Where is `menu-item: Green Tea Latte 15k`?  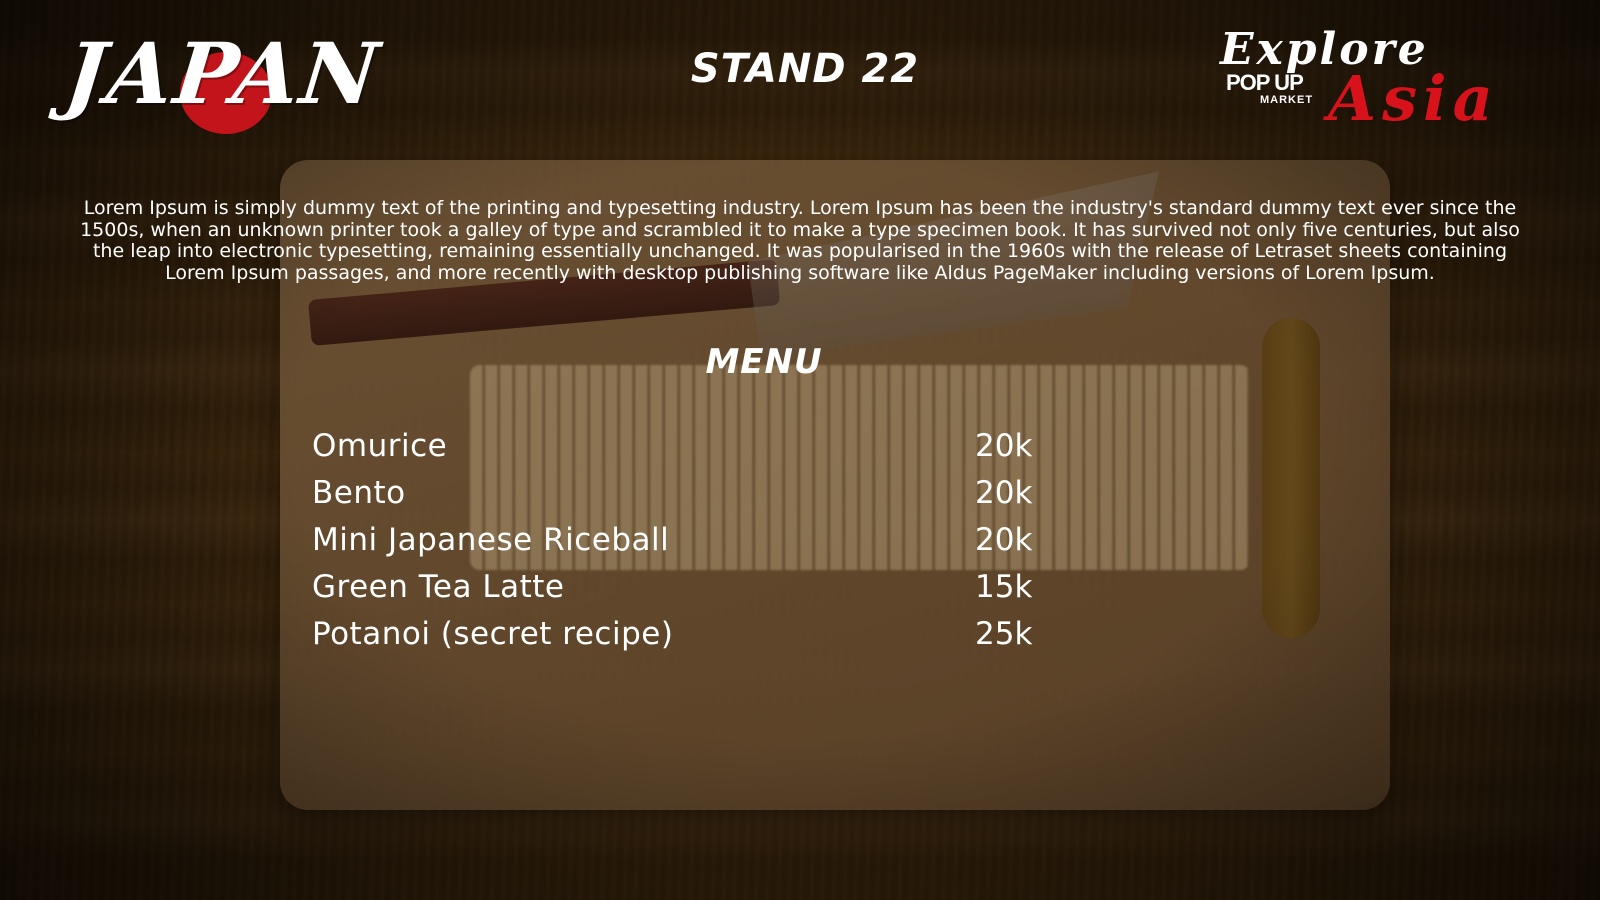
menu-item: Green Tea Latte 15k is located at coordinates (682, 592).